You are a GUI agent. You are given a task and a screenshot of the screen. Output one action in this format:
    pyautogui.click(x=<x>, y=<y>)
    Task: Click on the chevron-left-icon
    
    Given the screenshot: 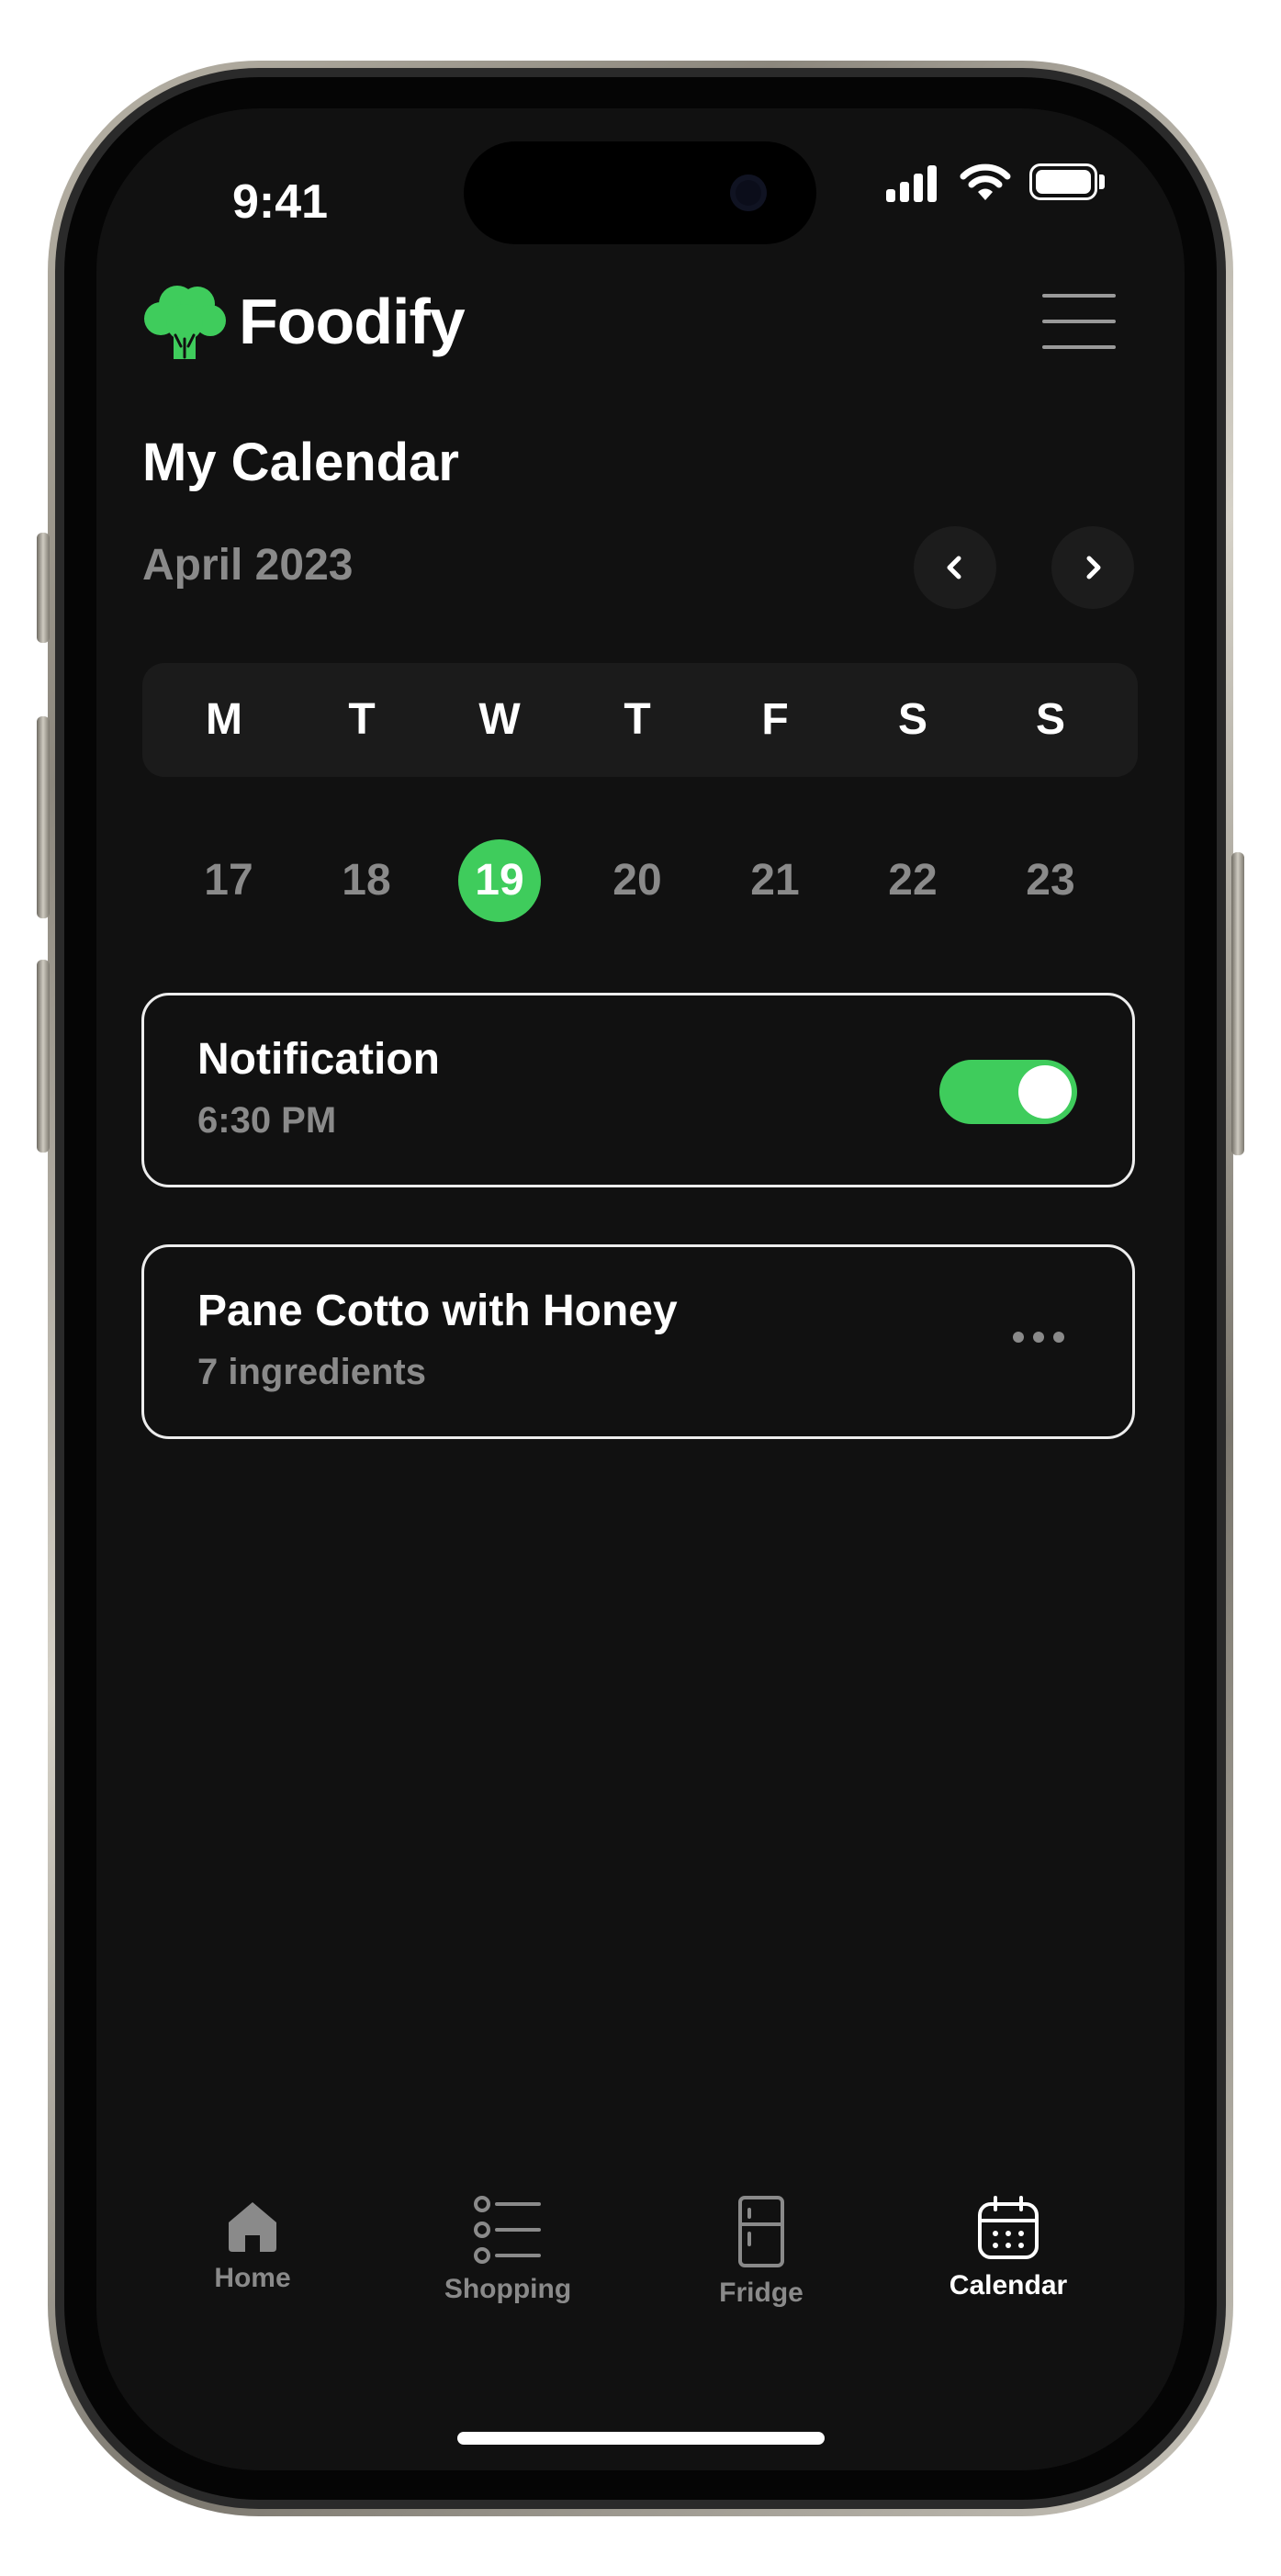 What is the action you would take?
    pyautogui.click(x=954, y=567)
    